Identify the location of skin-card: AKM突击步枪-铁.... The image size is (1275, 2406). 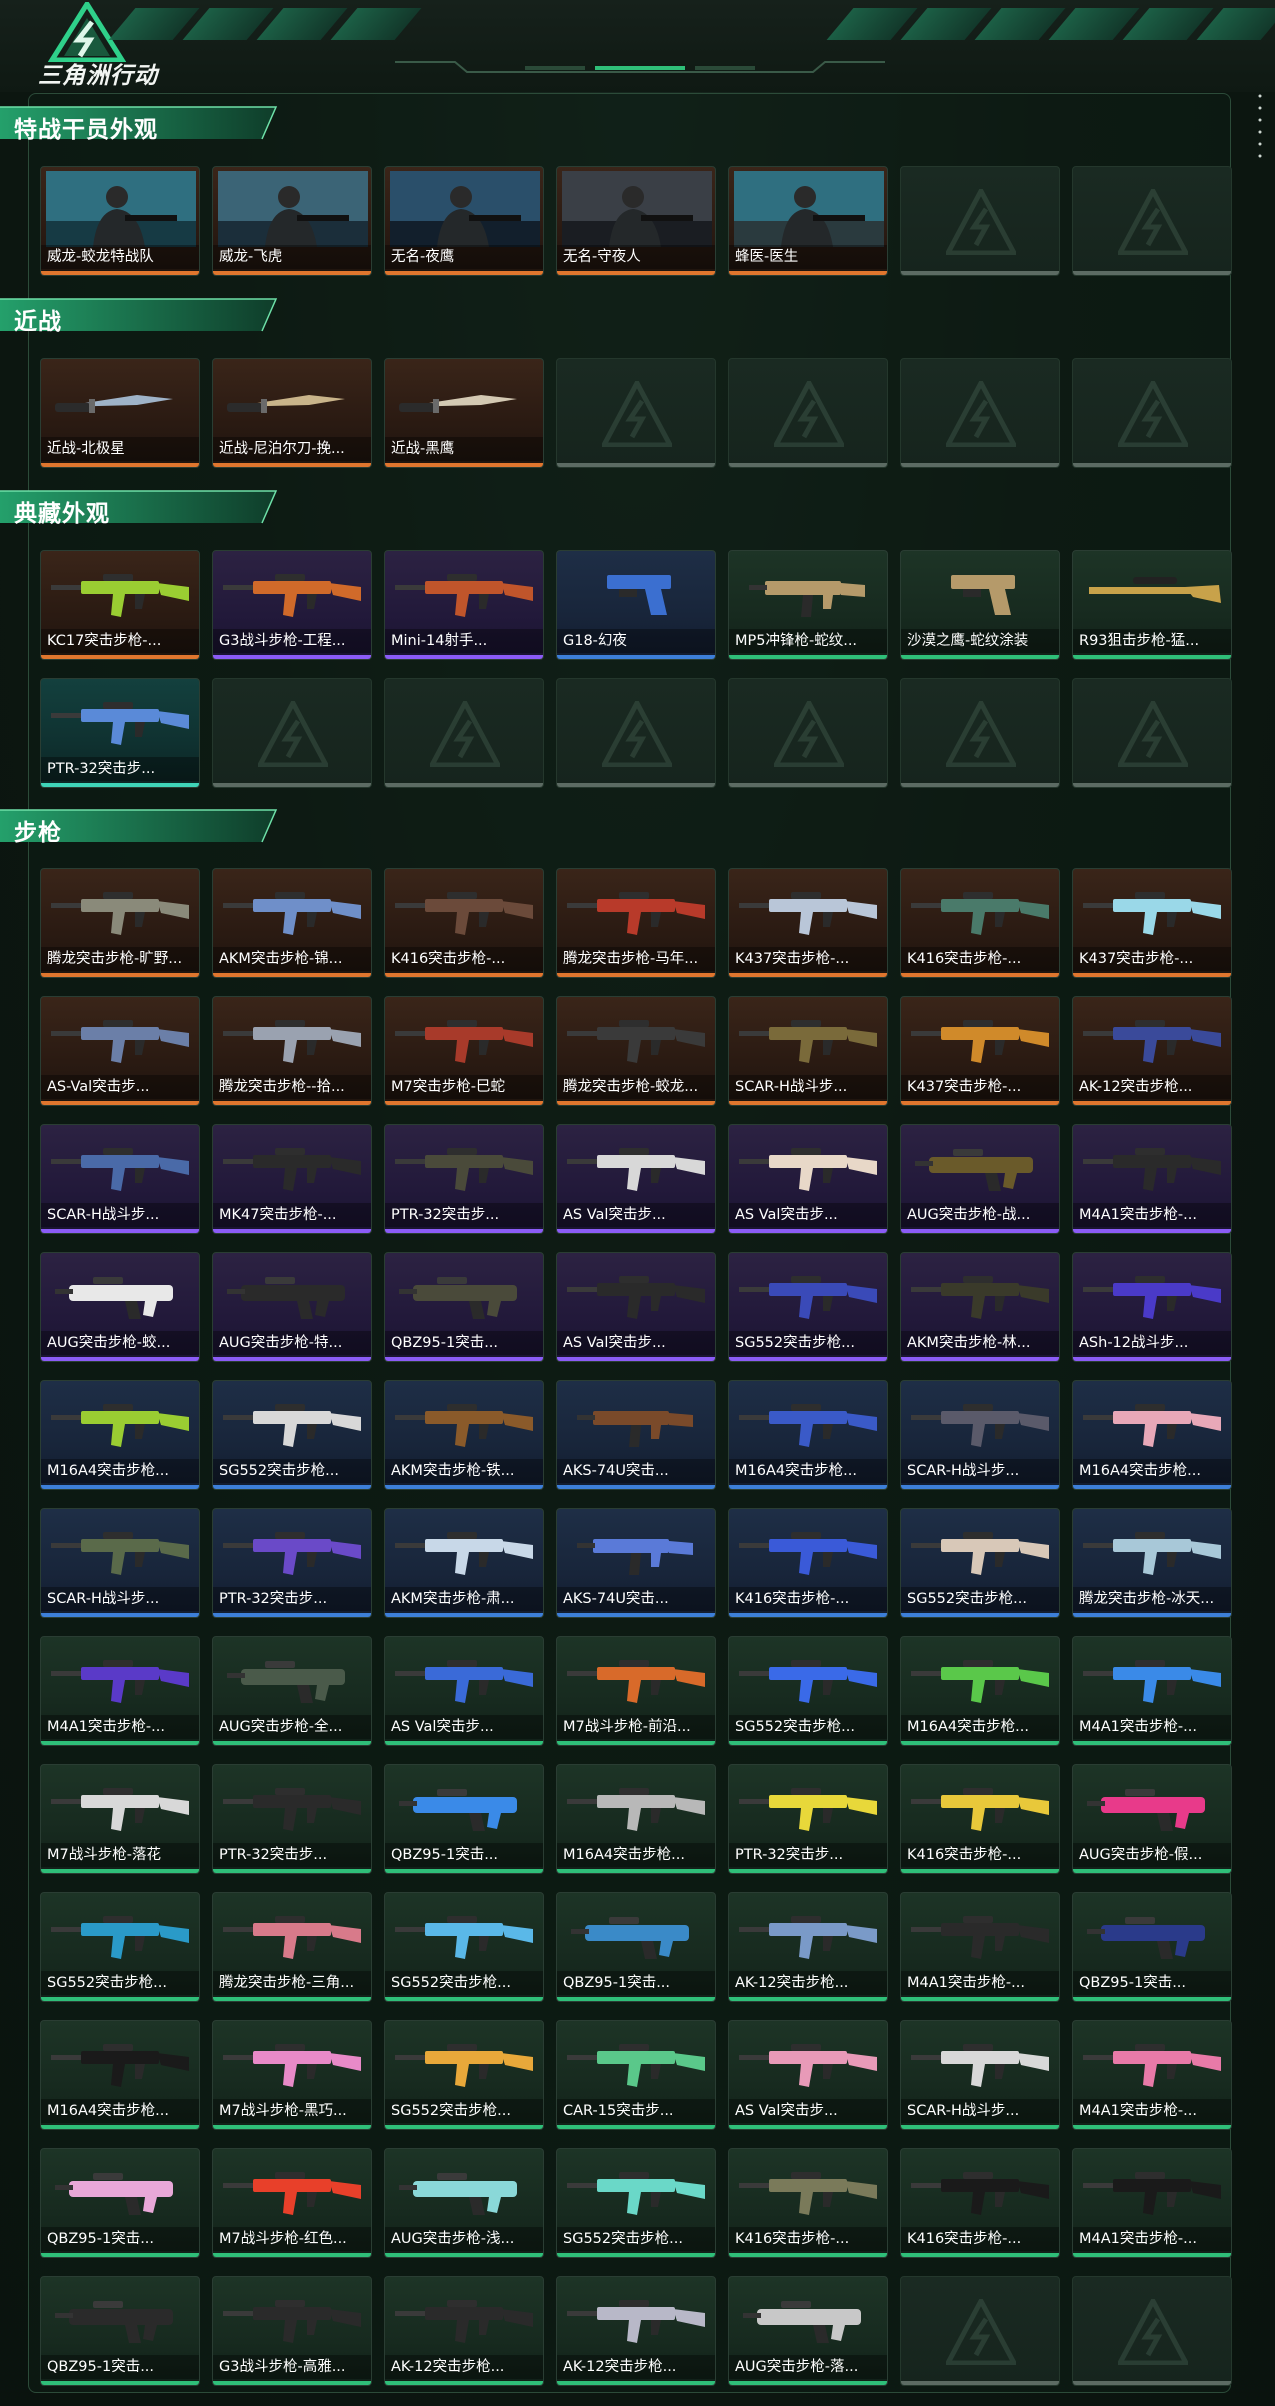
(464, 1435).